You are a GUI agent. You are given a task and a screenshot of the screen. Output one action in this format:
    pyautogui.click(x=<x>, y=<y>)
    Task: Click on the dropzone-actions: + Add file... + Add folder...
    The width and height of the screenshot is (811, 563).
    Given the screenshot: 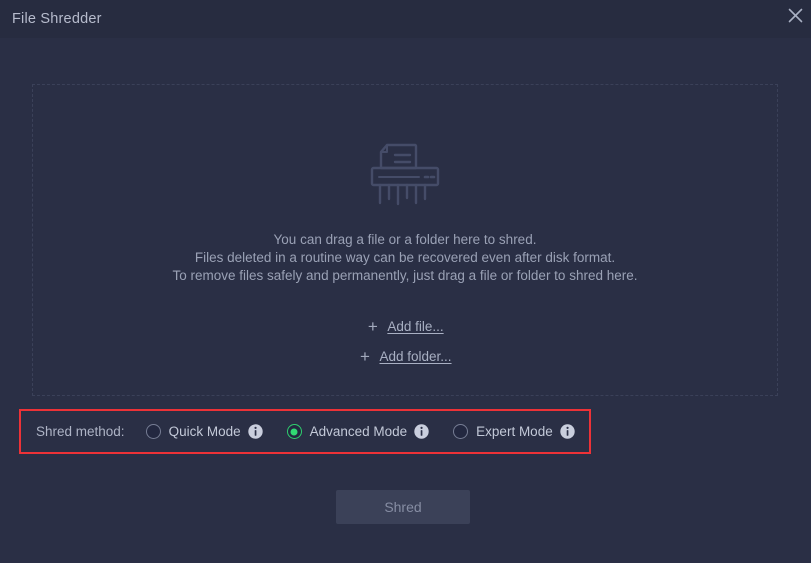 What is the action you would take?
    pyautogui.click(x=405, y=347)
    